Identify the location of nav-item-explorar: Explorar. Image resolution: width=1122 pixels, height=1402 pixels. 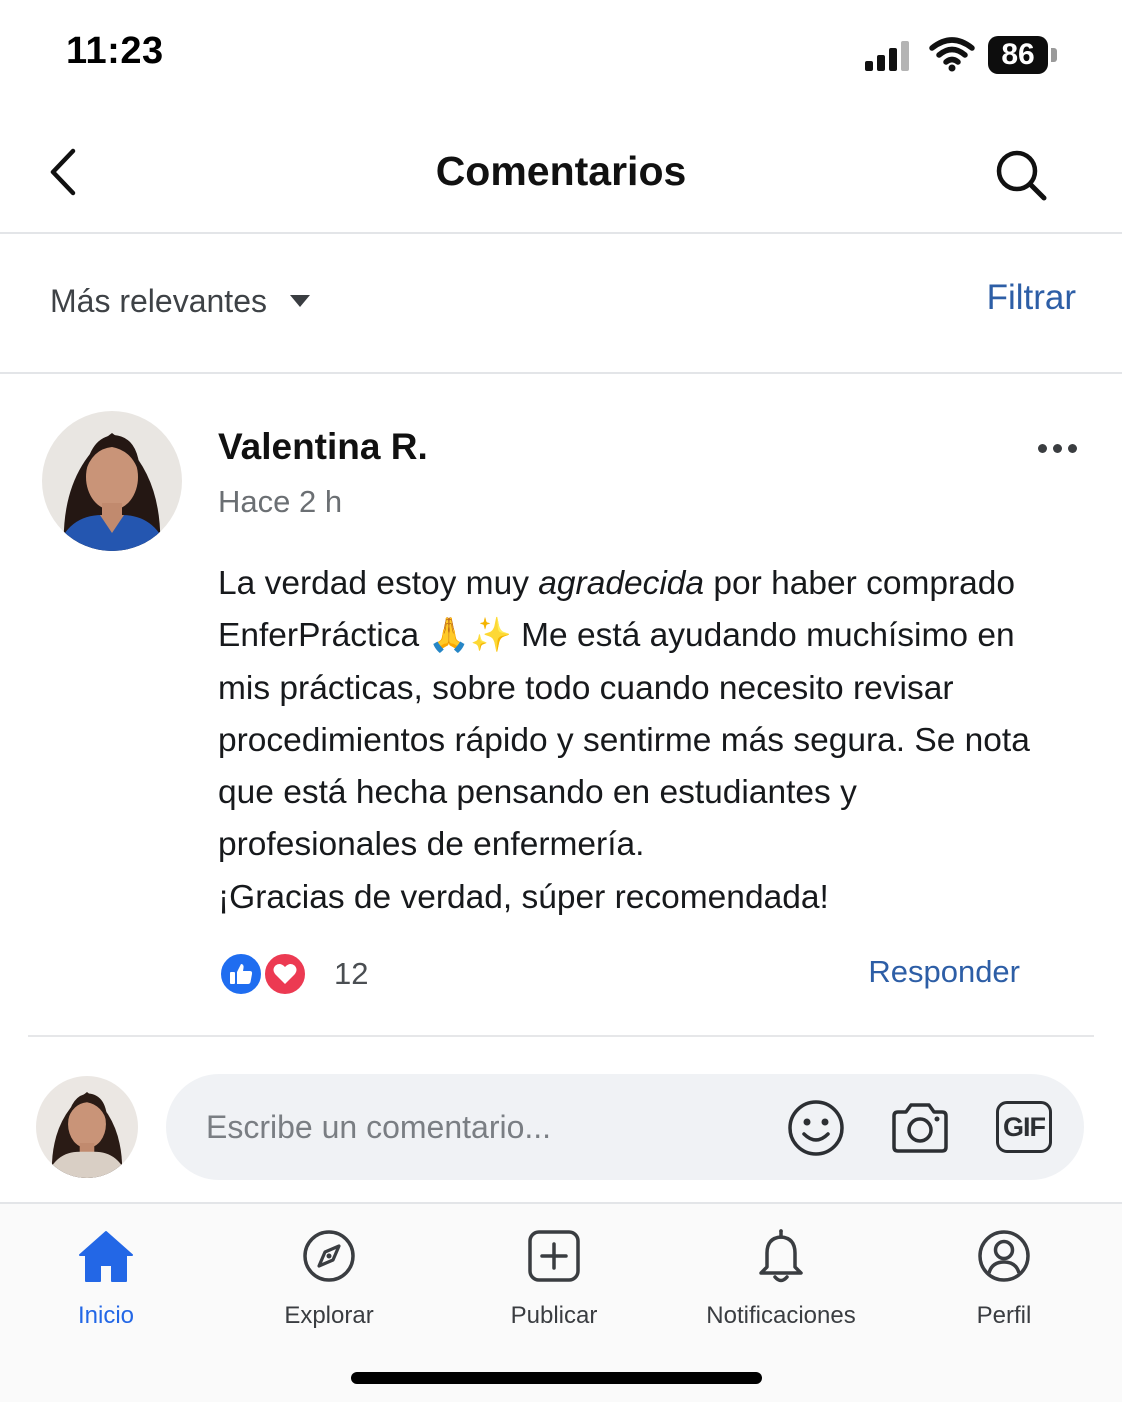
(329, 1281).